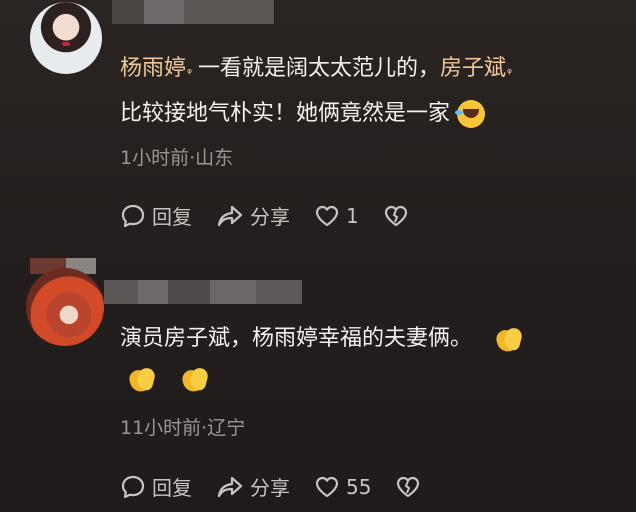  I want to click on like-count: 1, so click(352, 215).